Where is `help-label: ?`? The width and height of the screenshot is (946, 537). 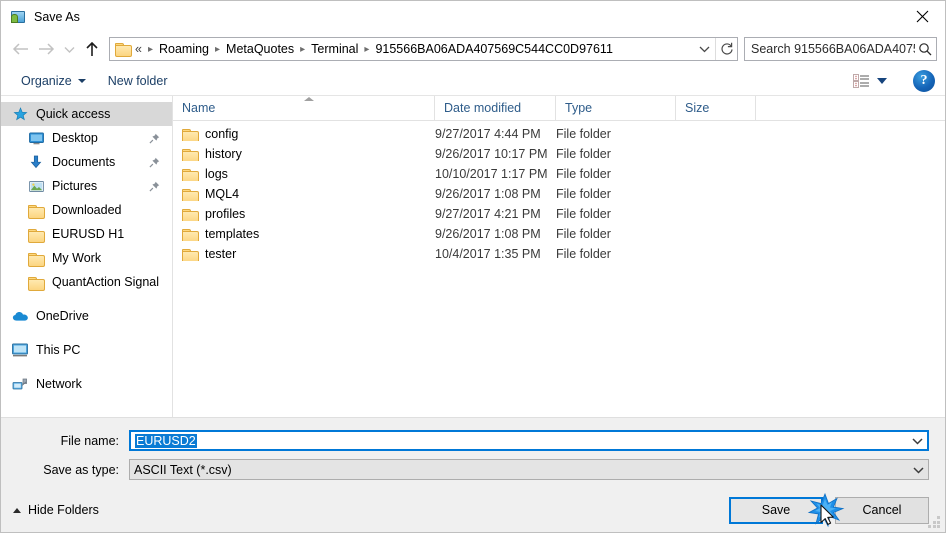
help-label: ? is located at coordinates (924, 80).